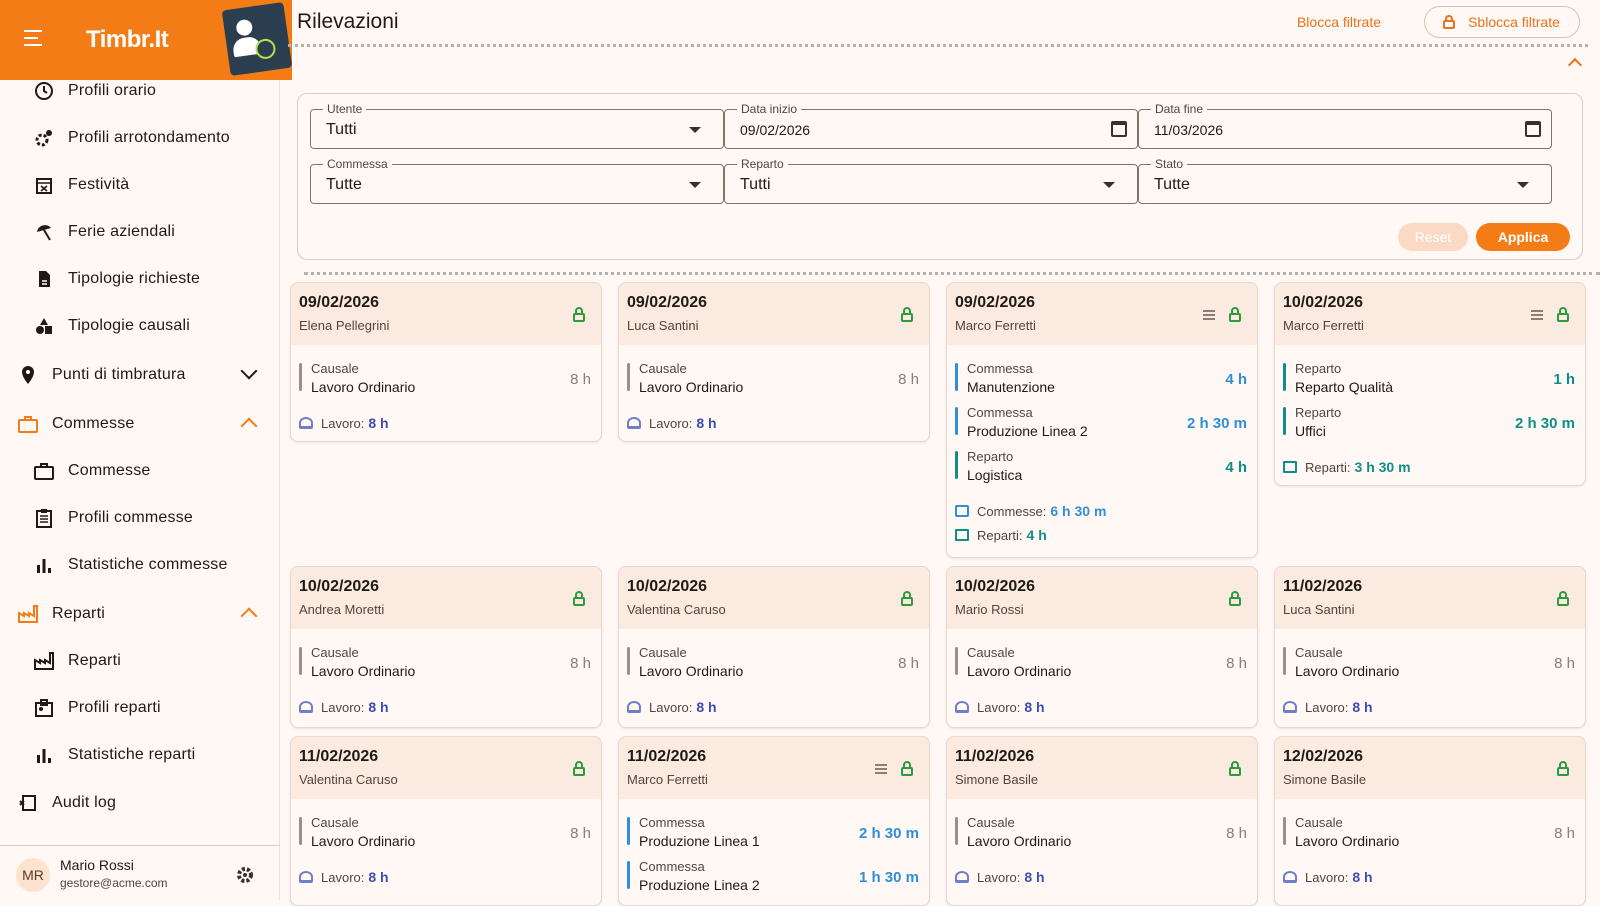  What do you see at coordinates (1102, 834) in the screenshot?
I see `card-entry: Causale Lavoro Ordinario 8 h` at bounding box center [1102, 834].